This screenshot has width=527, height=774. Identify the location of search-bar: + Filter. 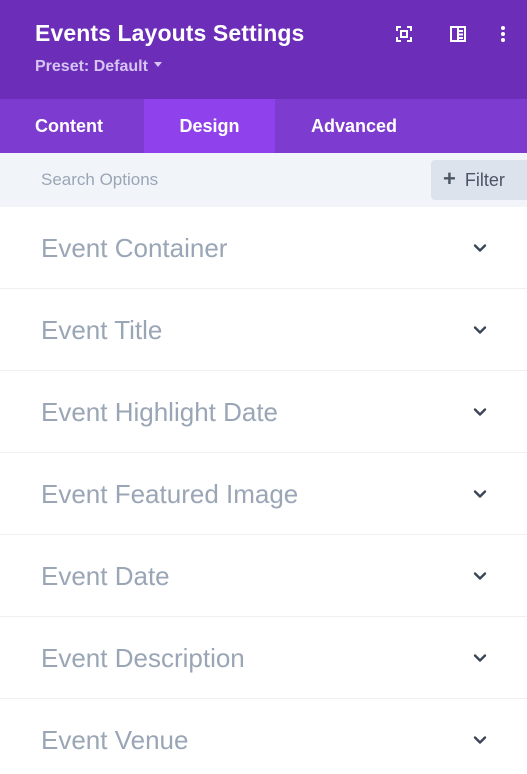
(263, 180).